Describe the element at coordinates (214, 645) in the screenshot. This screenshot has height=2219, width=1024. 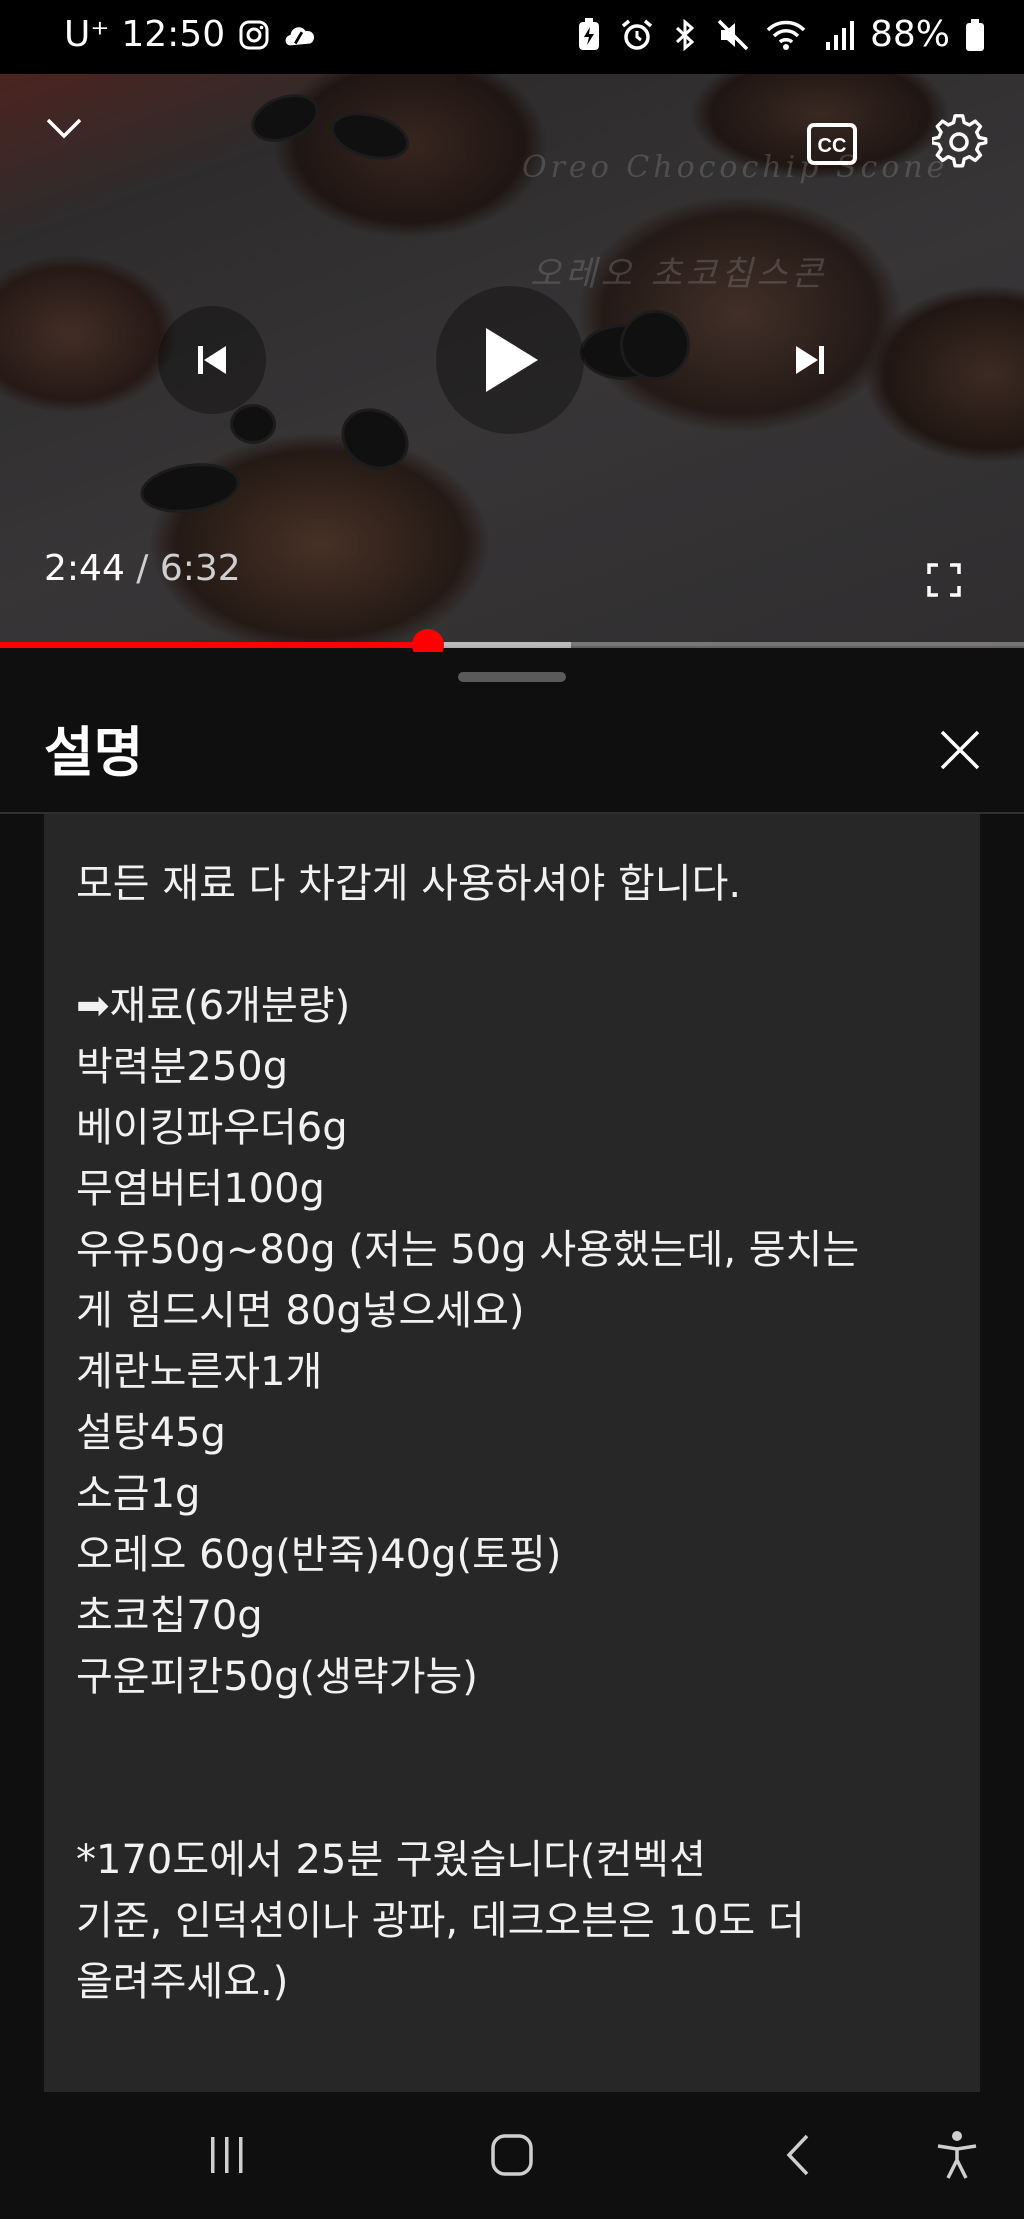
I see `played-bar` at that location.